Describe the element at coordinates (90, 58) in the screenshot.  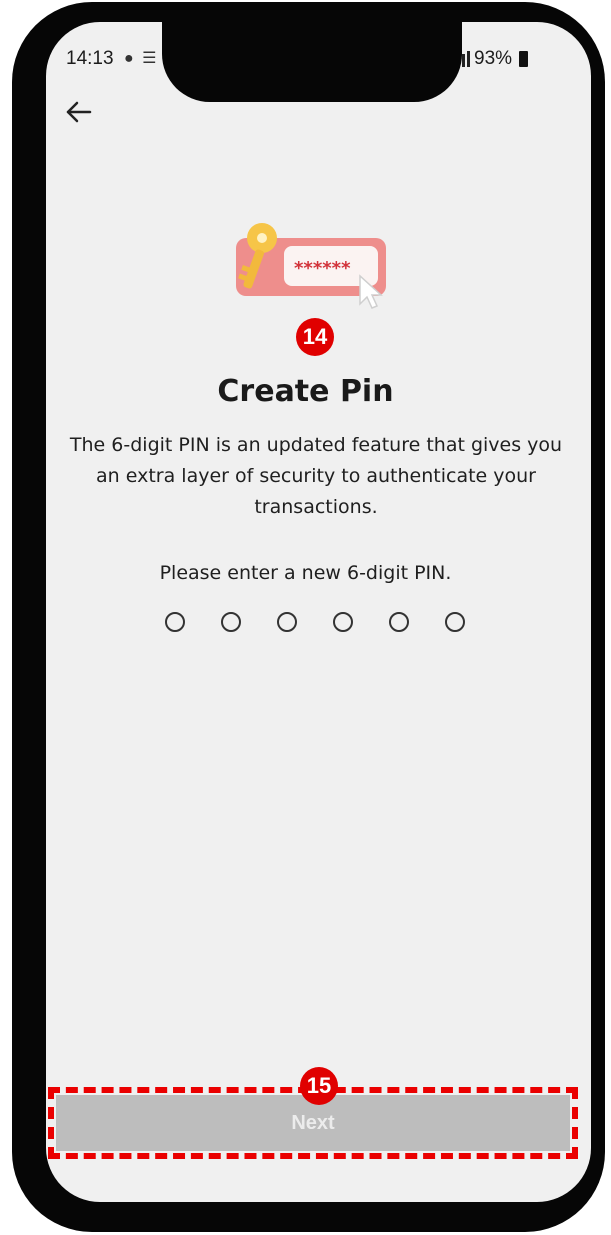
I see `status-time: 14:13` at that location.